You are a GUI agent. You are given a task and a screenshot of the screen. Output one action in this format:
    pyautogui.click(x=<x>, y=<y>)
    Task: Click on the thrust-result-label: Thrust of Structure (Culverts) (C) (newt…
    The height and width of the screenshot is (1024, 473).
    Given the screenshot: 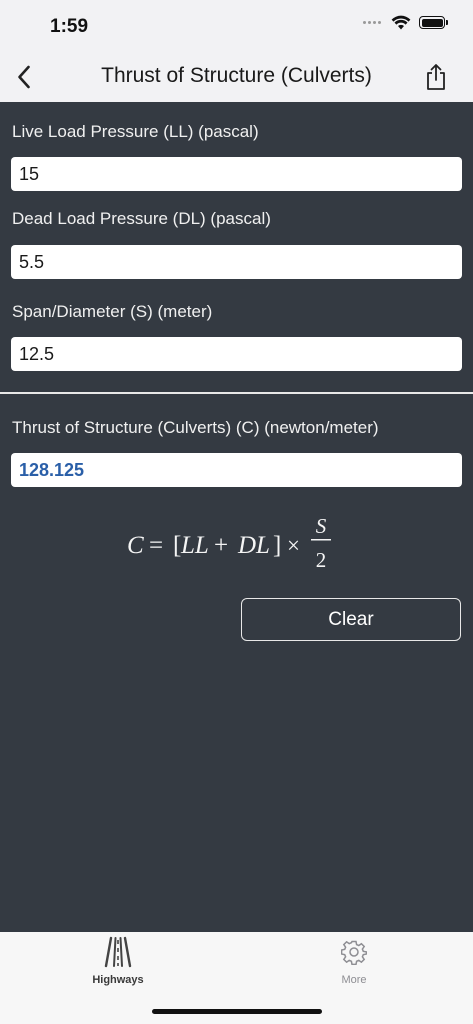 What is the action you would take?
    pyautogui.click(x=195, y=427)
    